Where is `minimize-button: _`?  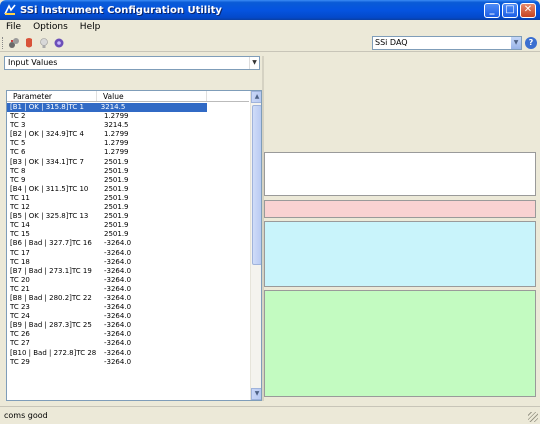 minimize-button: _ is located at coordinates (492, 10).